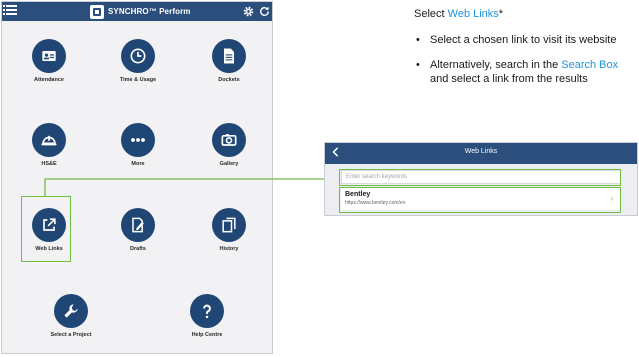  I want to click on tile-time-usage: Time & Usage, so click(138, 61).